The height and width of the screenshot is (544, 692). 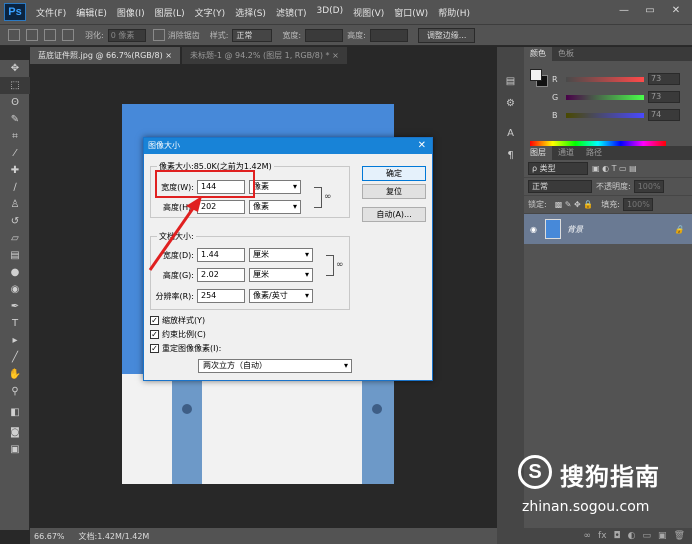 I want to click on sogou-watermark: S 搜狗指南 zhinan.sogou.com, so click(x=603, y=490).